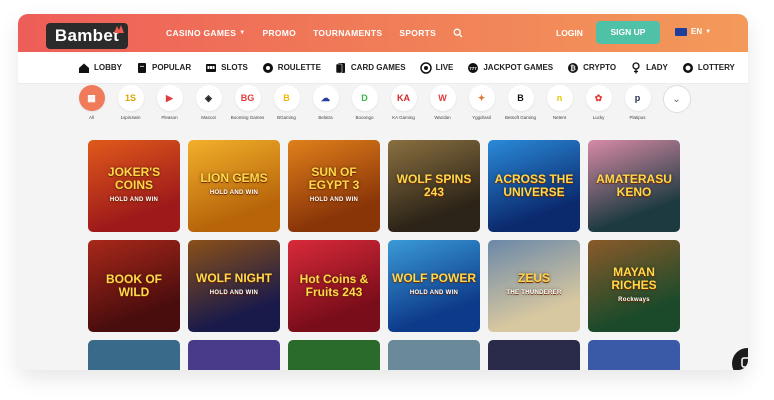  I want to click on category-label: LADY, so click(657, 67).